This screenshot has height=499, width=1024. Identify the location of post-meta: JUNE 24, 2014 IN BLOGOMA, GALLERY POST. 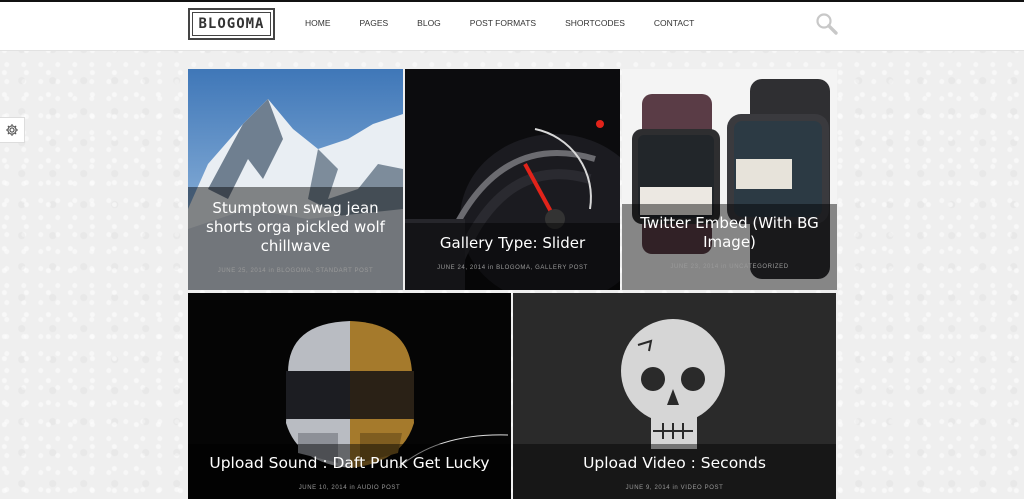
(512, 268).